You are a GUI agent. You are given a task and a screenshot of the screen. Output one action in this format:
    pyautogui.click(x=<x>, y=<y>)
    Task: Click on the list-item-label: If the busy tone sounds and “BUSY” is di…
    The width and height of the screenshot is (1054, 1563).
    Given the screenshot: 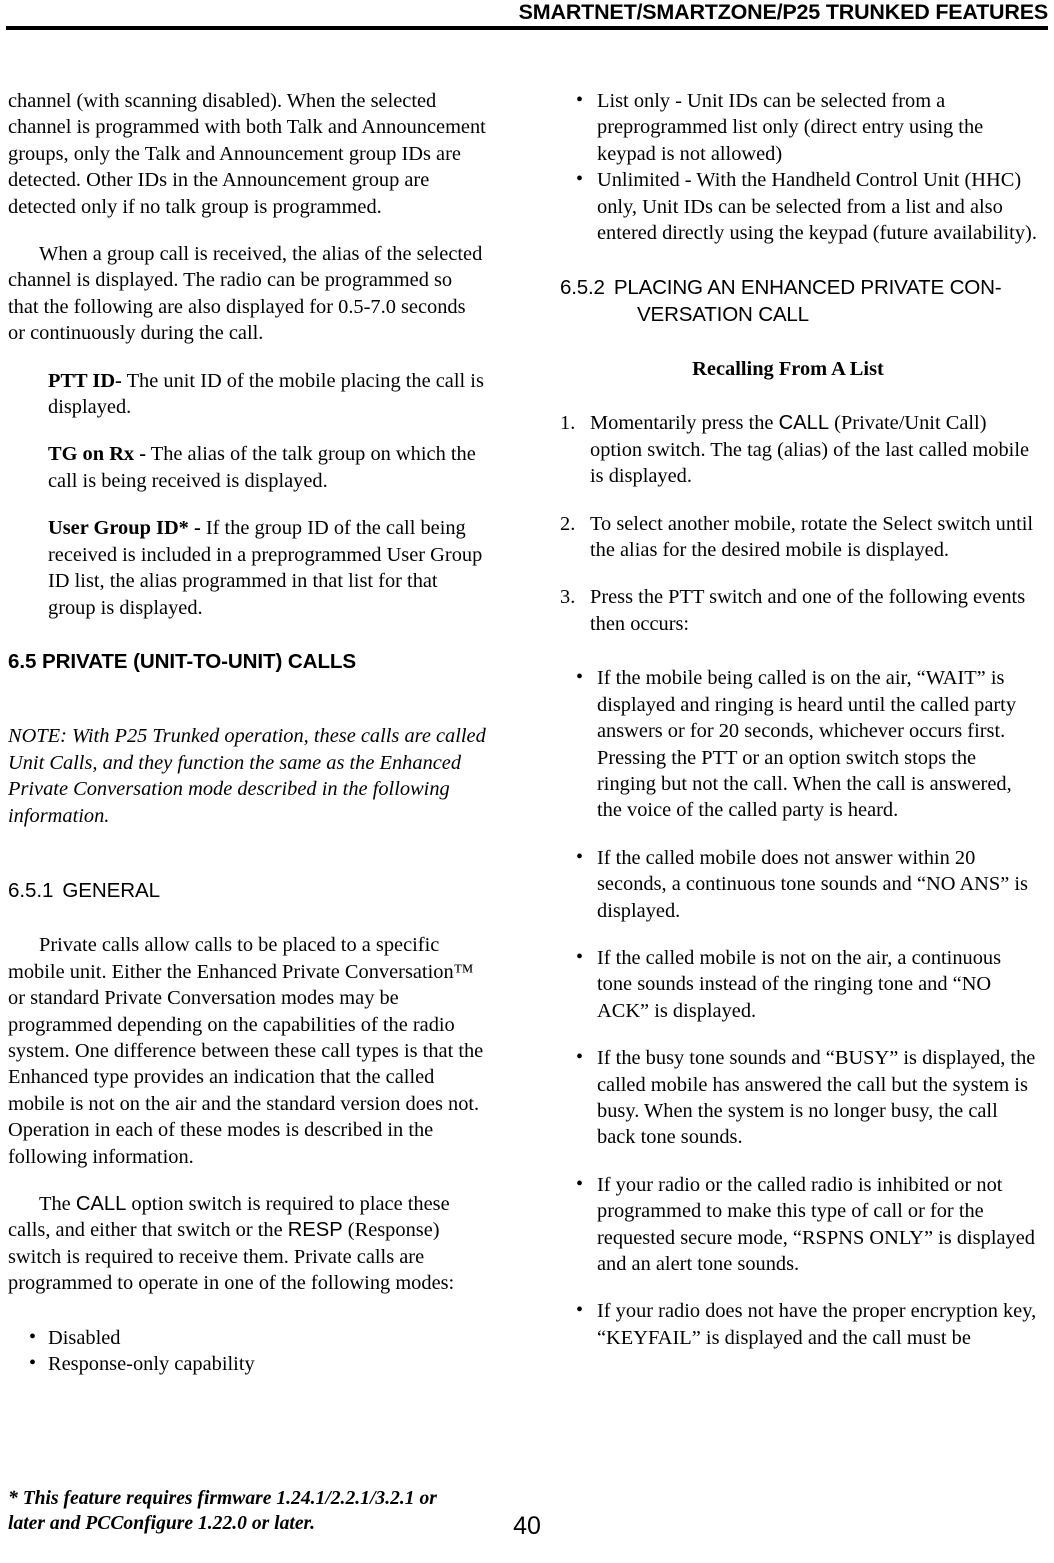 What is the action you would take?
    pyautogui.click(x=816, y=1098)
    